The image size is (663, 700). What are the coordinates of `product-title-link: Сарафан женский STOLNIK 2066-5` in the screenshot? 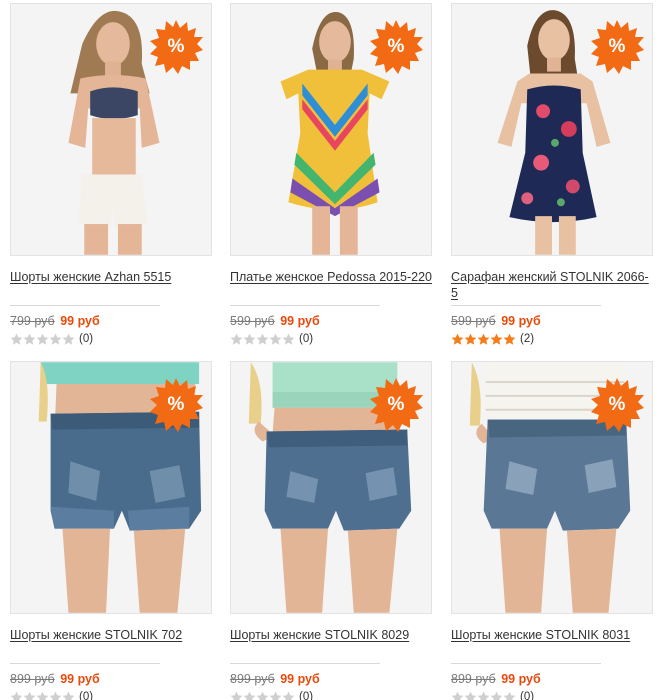 It's located at (552, 285).